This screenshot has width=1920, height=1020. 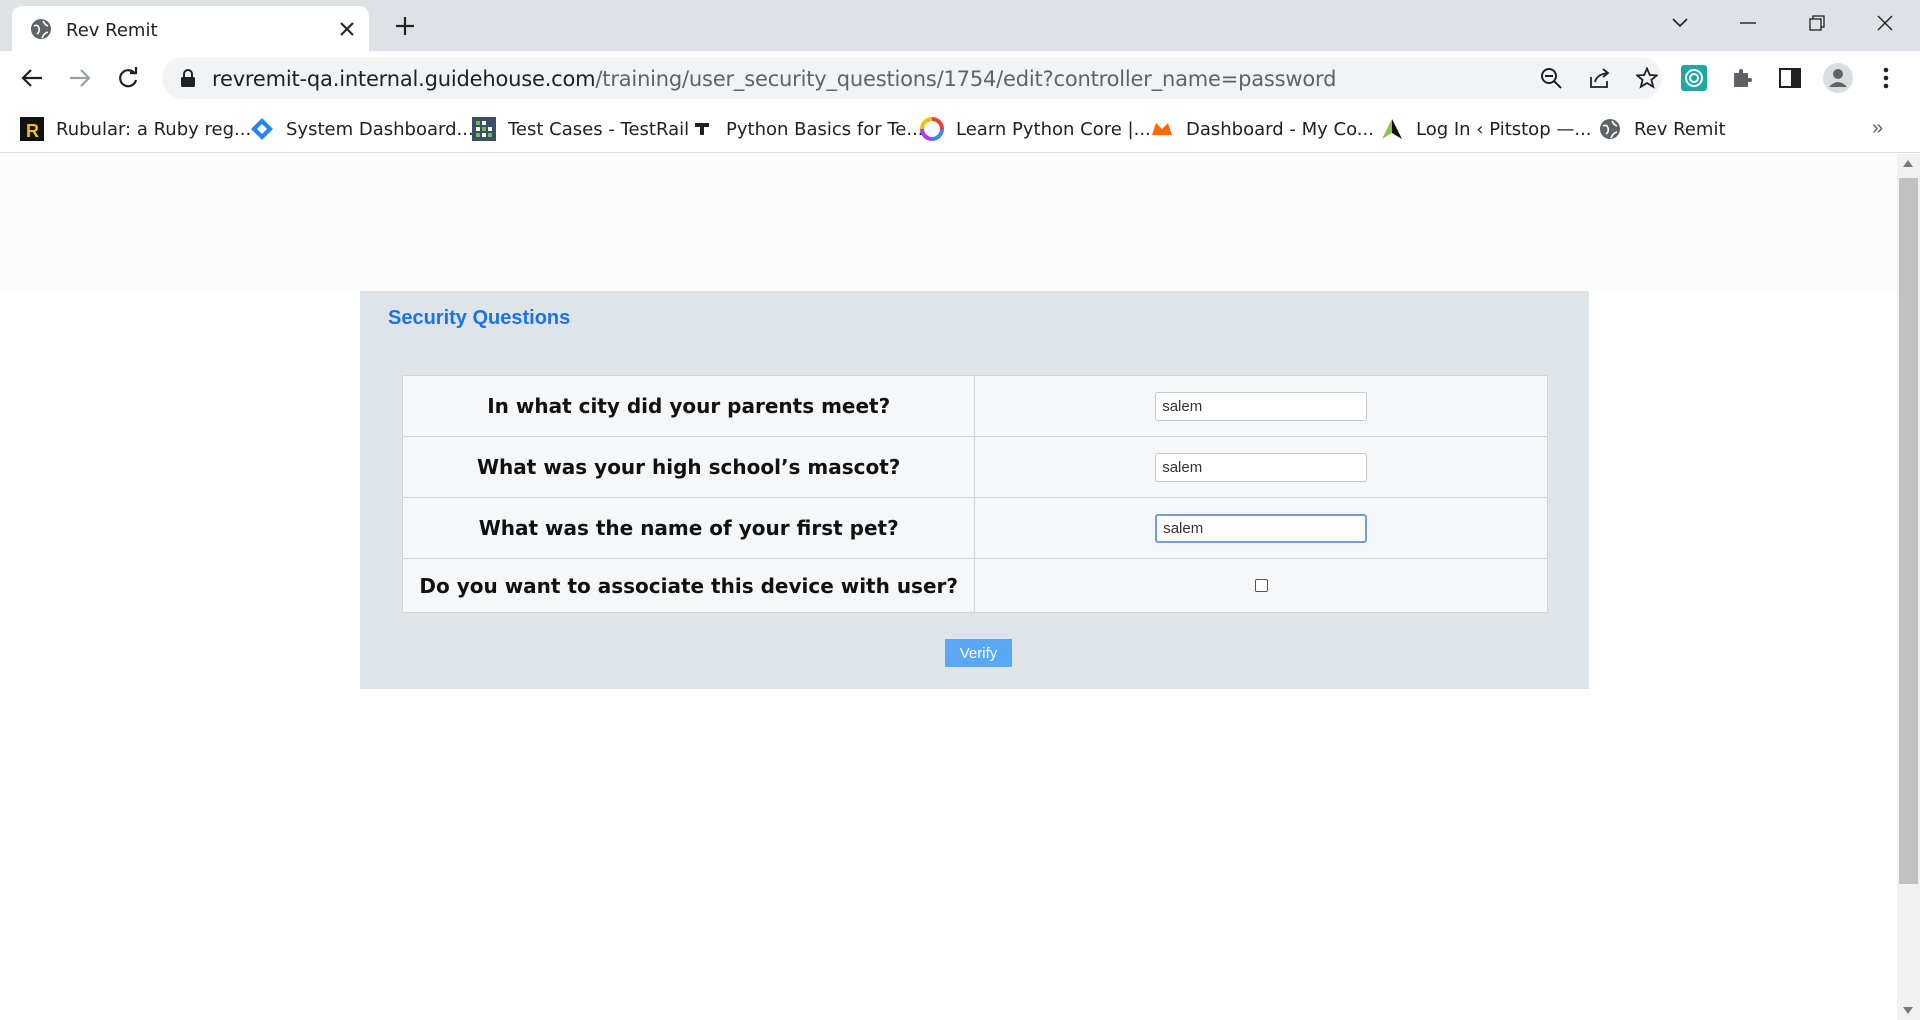 What do you see at coordinates (688, 467) in the screenshot?
I see `question-label: What was your high school’s mascot?` at bounding box center [688, 467].